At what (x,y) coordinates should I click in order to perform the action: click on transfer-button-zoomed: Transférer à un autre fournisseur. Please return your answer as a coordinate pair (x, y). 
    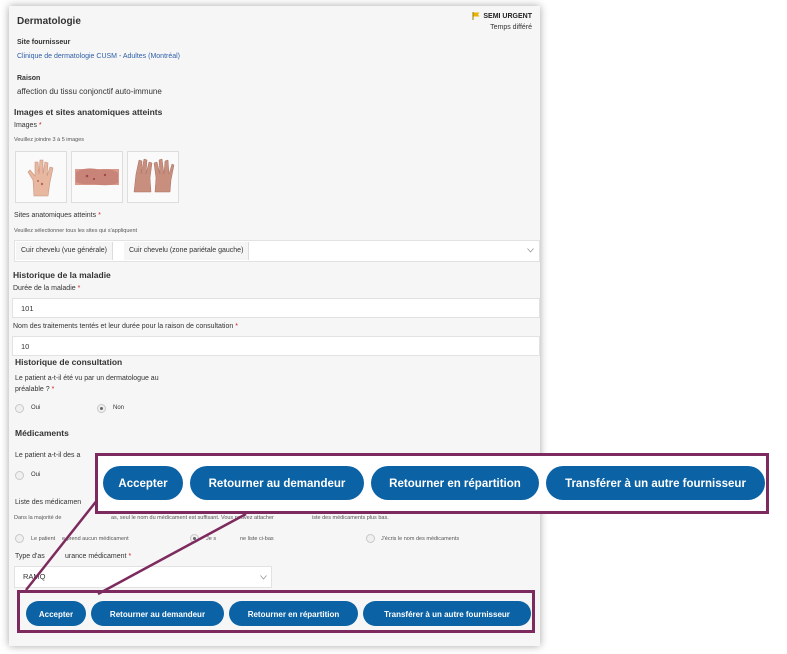
    Looking at the image, I should click on (655, 483).